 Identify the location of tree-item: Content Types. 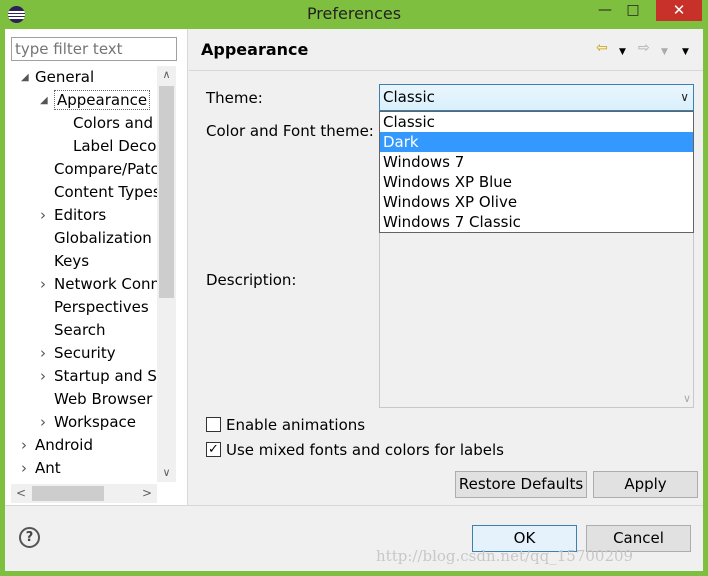
(105, 192).